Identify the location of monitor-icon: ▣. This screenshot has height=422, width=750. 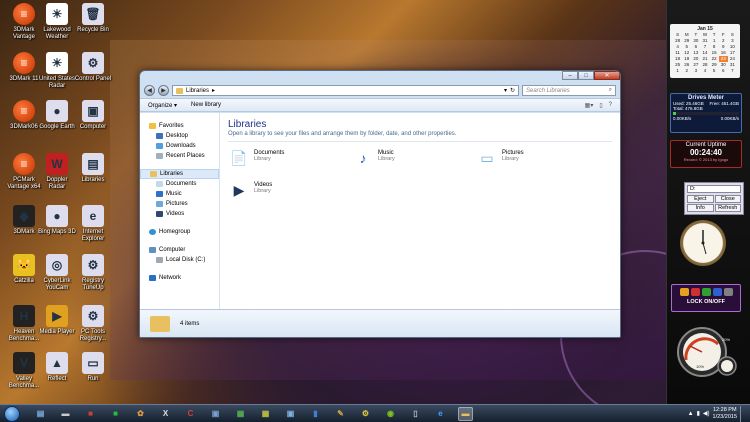
(290, 414).